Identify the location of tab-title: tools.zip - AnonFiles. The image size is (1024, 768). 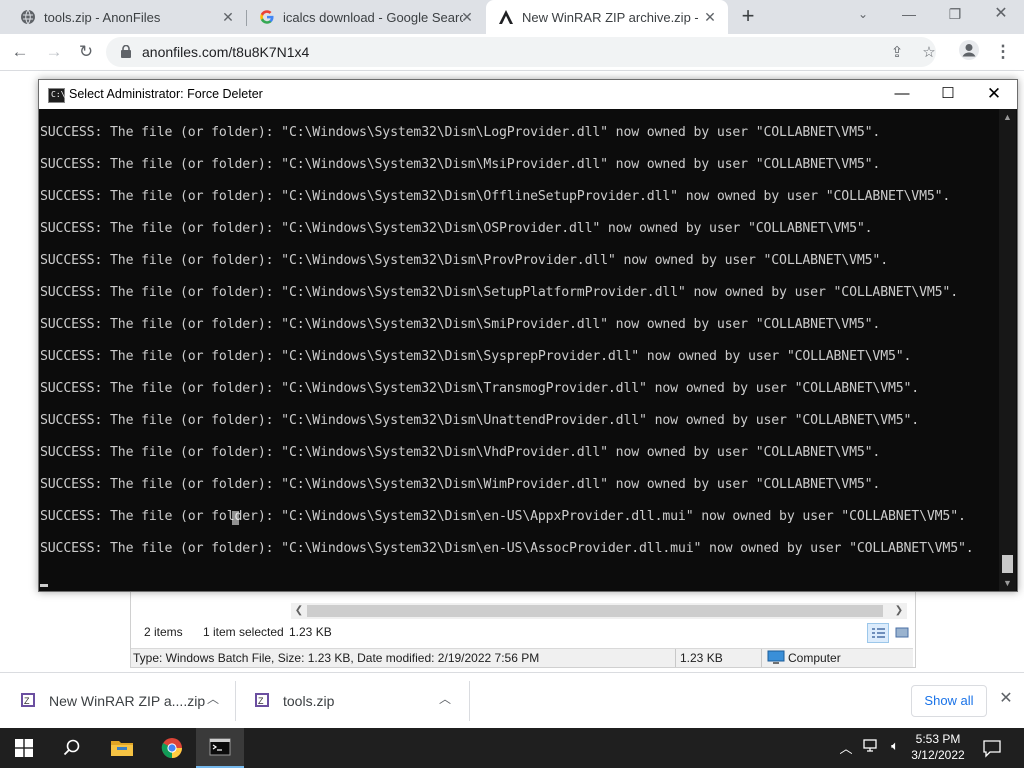
(102, 17).